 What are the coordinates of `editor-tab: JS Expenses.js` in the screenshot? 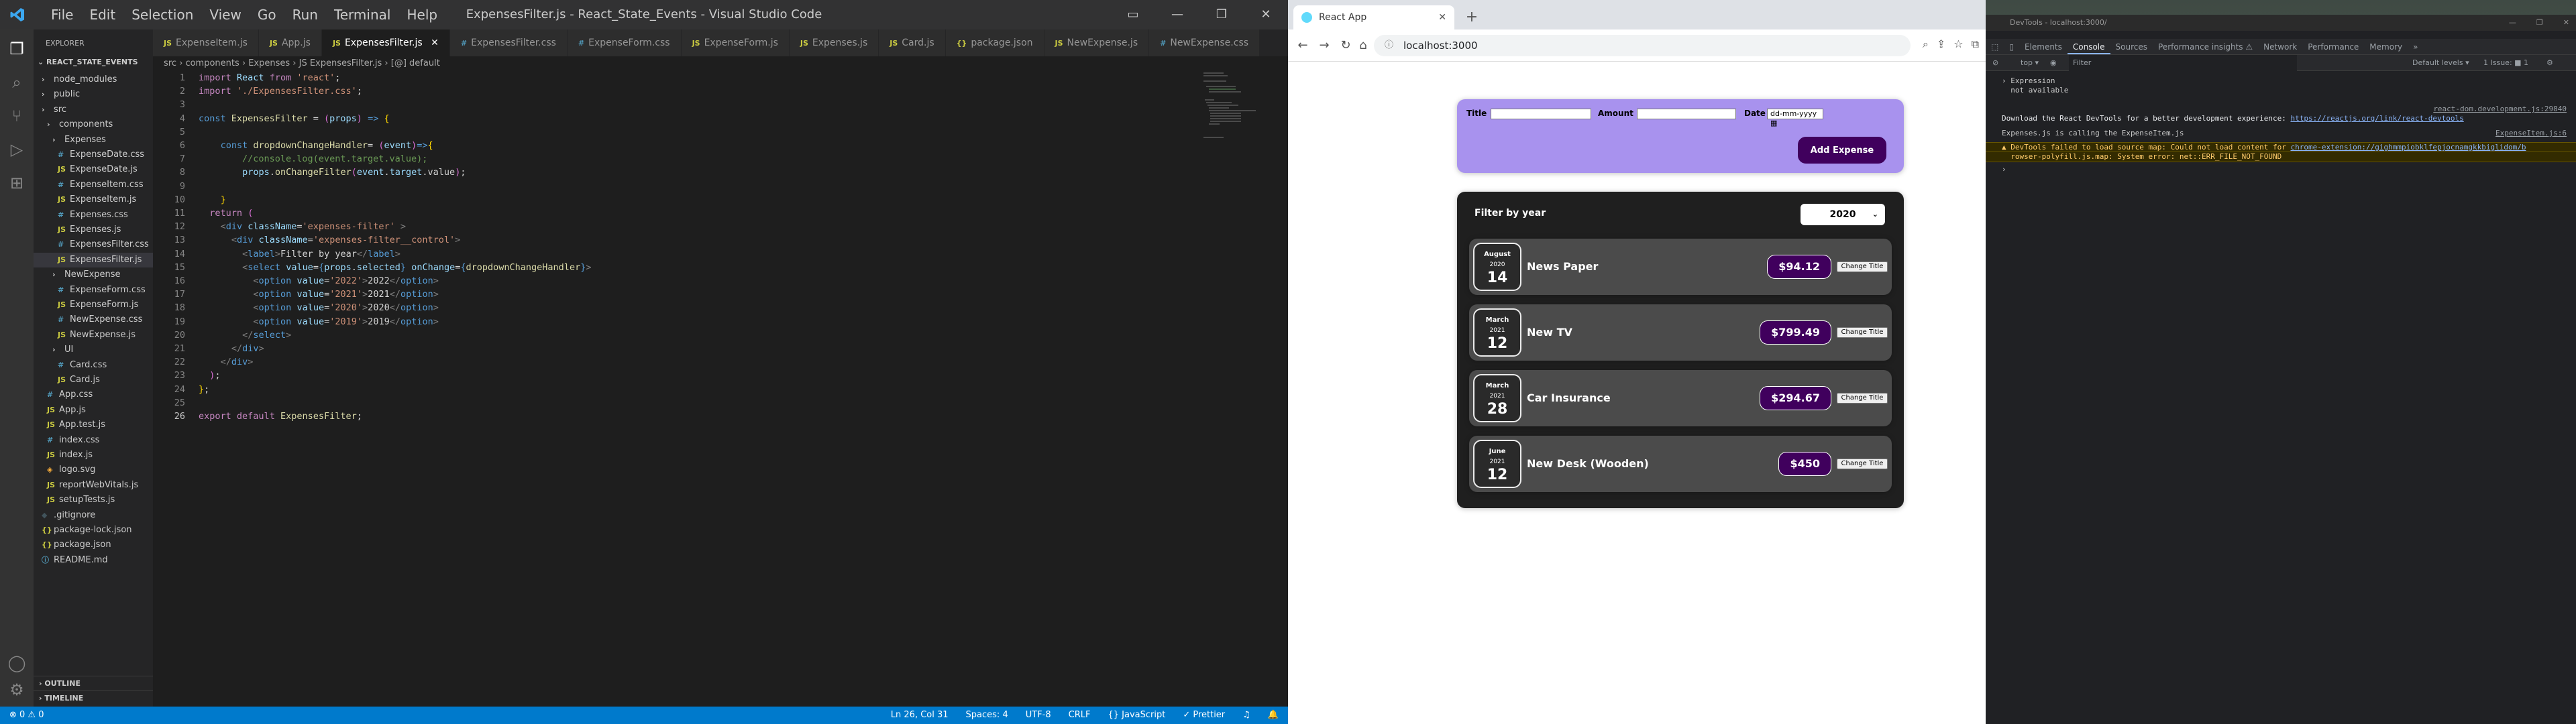 It's located at (834, 42).